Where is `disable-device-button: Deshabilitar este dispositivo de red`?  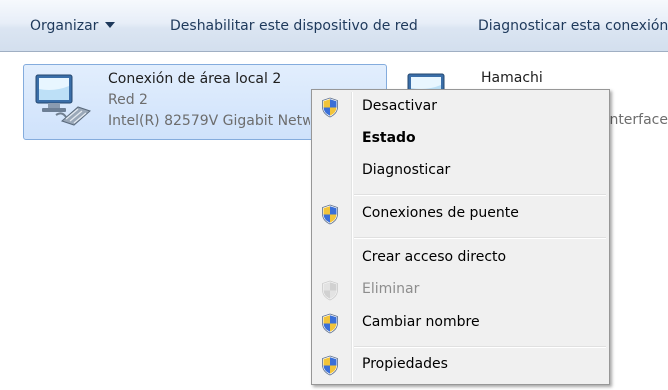 disable-device-button: Deshabilitar este dispositivo de red is located at coordinates (294, 26).